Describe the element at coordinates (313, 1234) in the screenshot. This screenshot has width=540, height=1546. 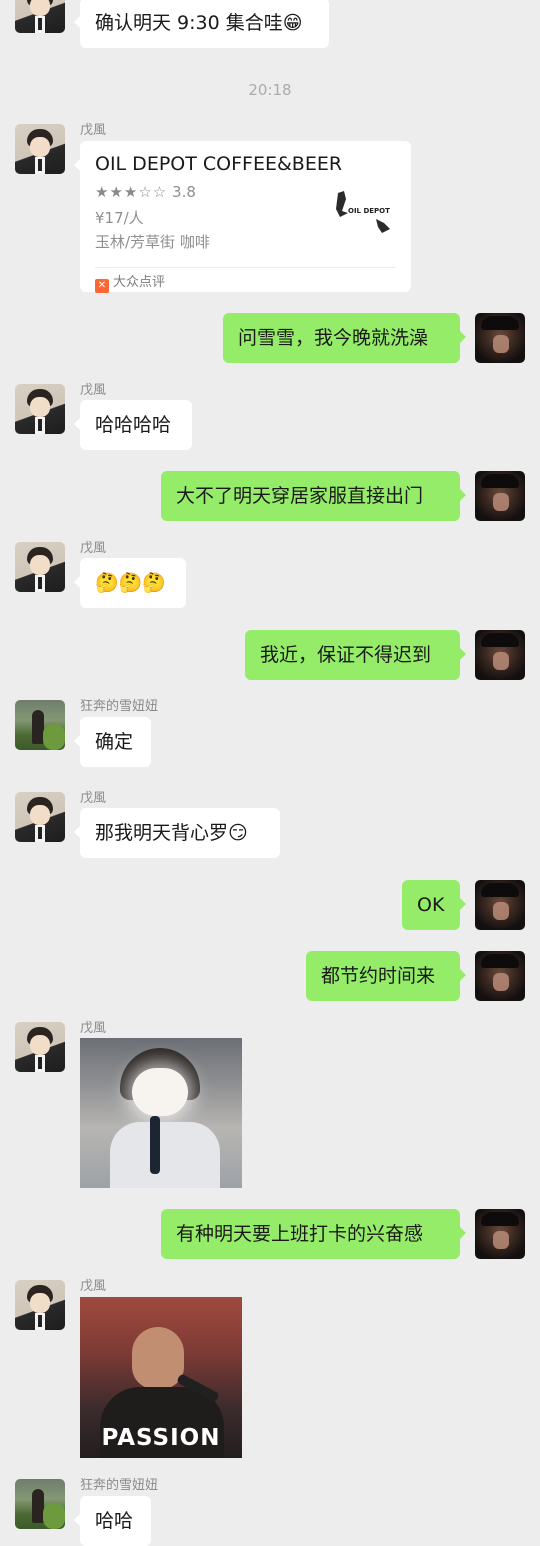
I see `message-bubble: 有种明天要上班打卡的兴奋感` at that location.